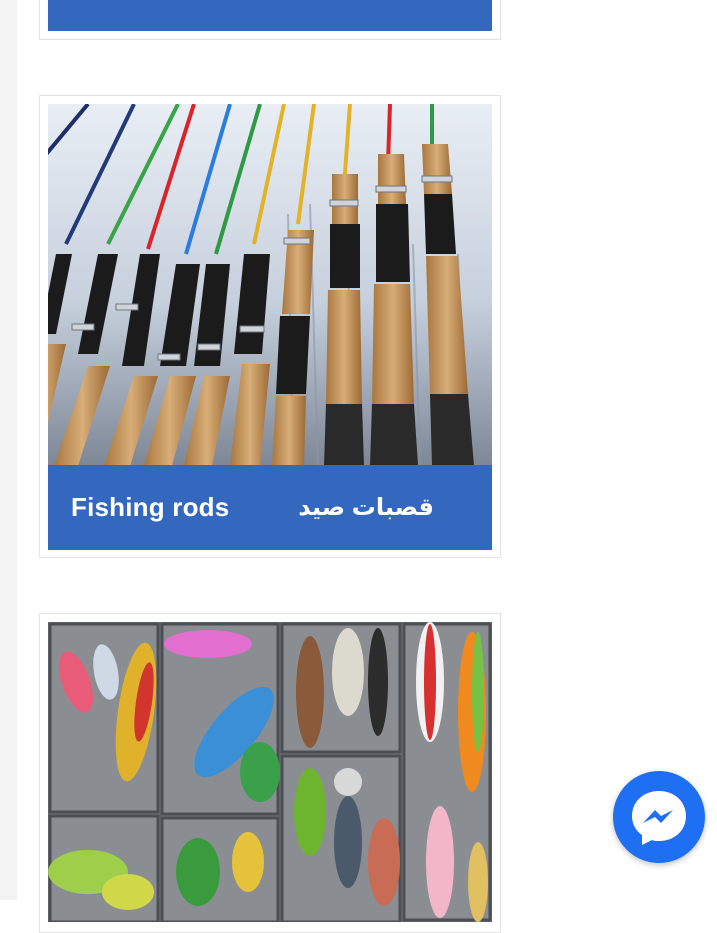  Describe the element at coordinates (8, 450) in the screenshot. I see `page-left-rail` at that location.